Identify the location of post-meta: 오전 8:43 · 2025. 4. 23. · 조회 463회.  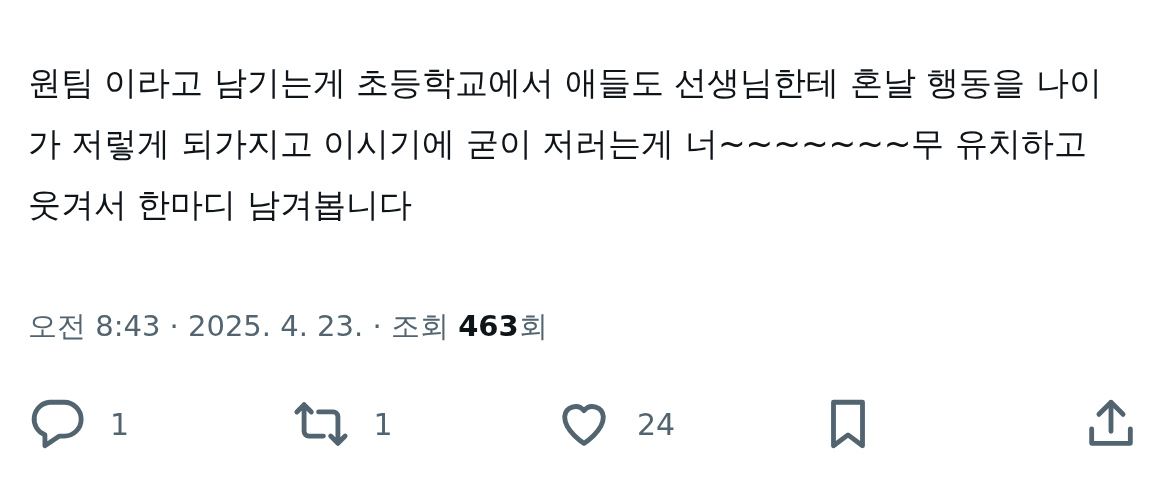
(288, 326).